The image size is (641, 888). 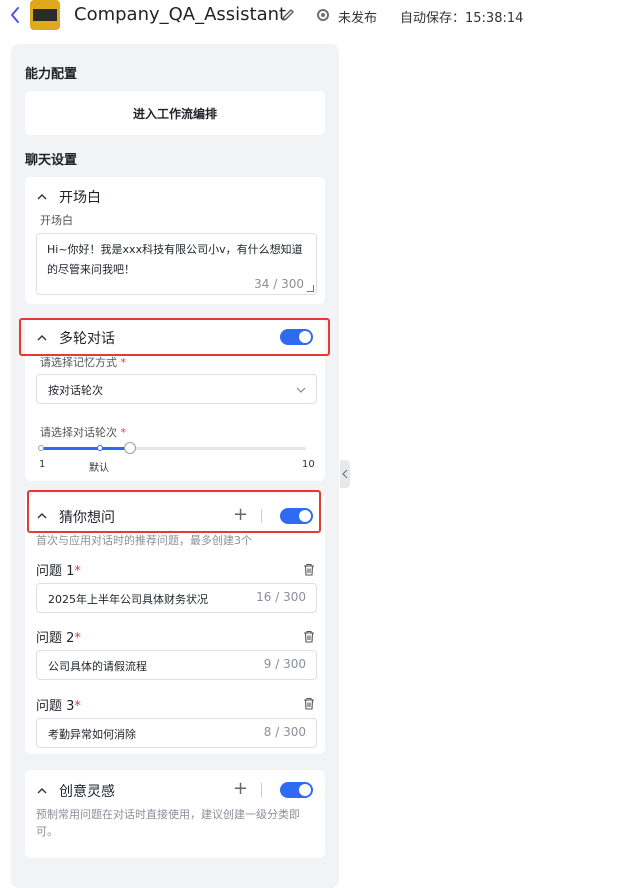 What do you see at coordinates (58, 571) in the screenshot?
I see `question-label: 问题 1*` at bounding box center [58, 571].